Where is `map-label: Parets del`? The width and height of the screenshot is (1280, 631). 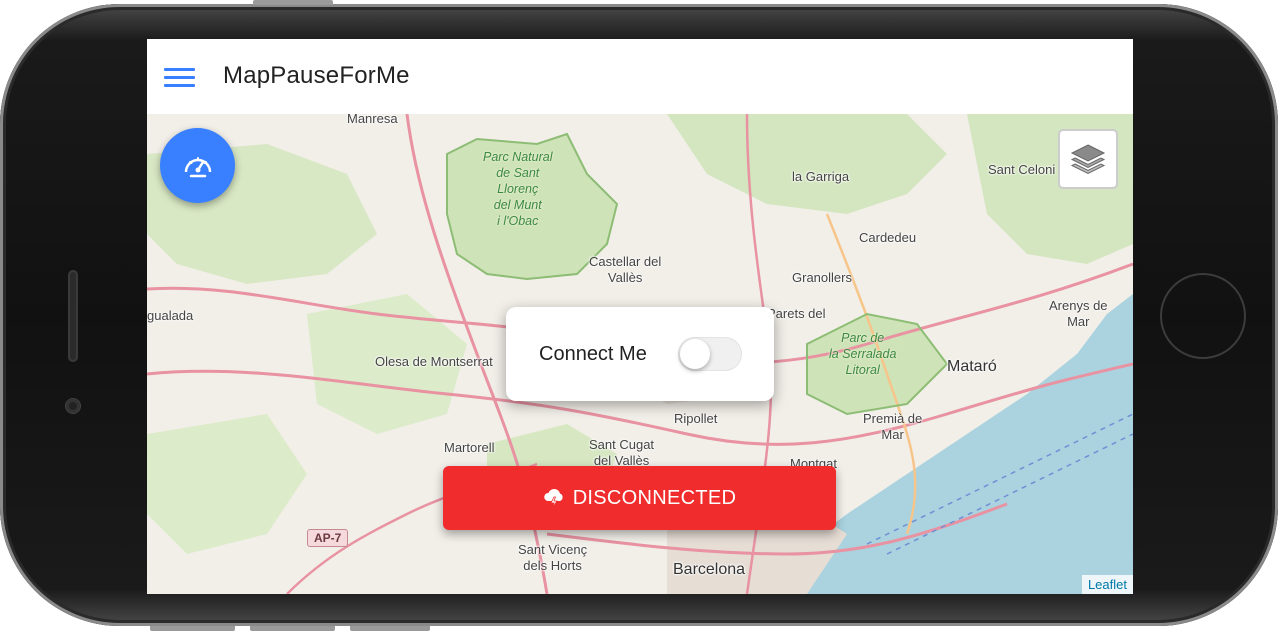 map-label: Parets del is located at coordinates (796, 313).